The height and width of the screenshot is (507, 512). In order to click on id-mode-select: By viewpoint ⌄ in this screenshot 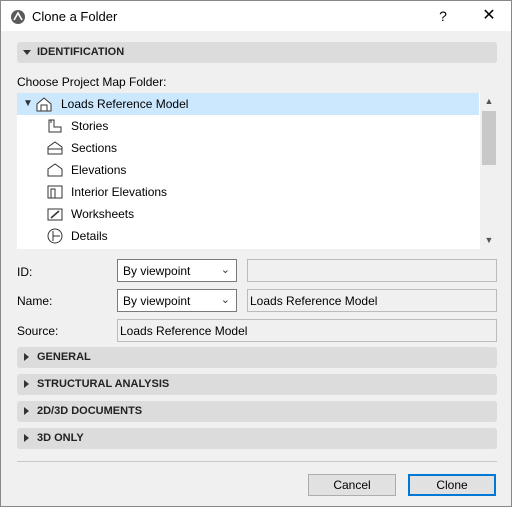, I will do `click(177, 270)`.